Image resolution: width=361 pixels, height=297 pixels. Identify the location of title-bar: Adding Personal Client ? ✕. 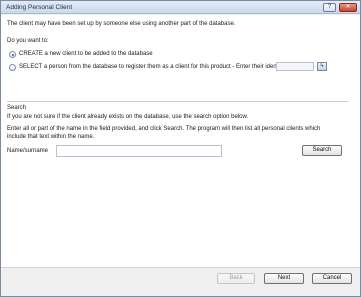
(180, 7).